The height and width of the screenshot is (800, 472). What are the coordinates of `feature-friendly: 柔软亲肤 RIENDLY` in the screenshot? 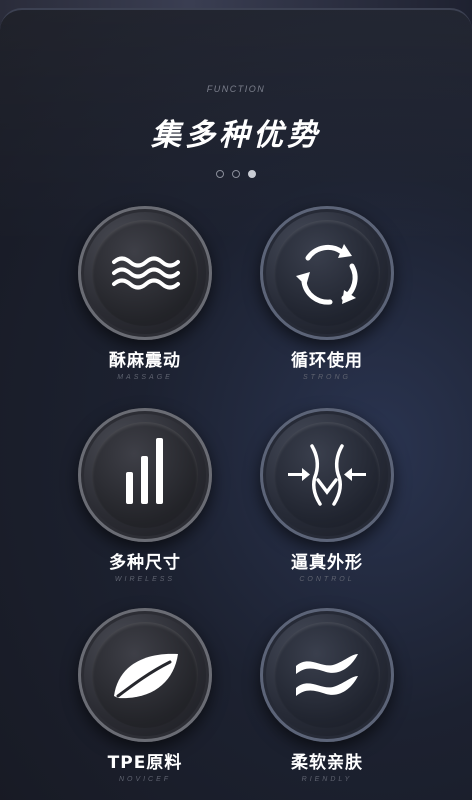 It's located at (335, 703).